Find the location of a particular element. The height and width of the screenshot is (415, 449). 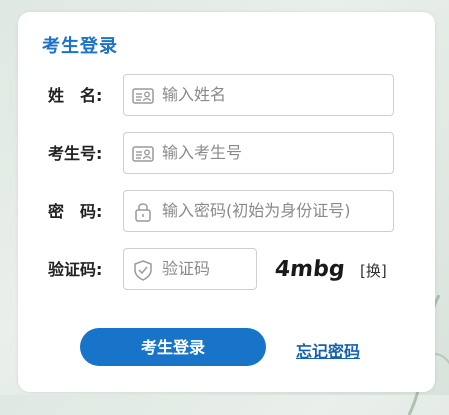

name-placeholder: 输入姓名 is located at coordinates (194, 94).